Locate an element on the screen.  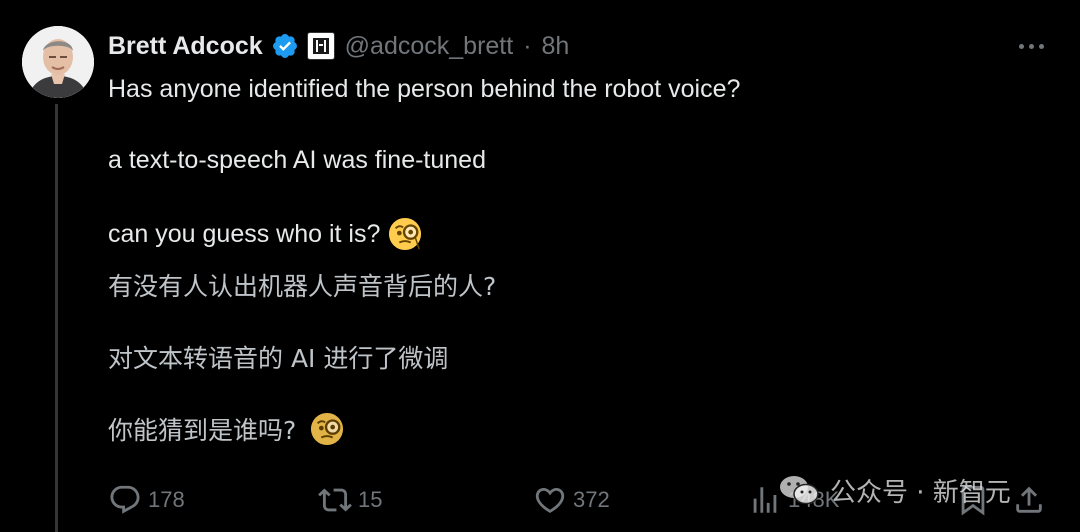
views-button: 148K is located at coordinates (793, 500).